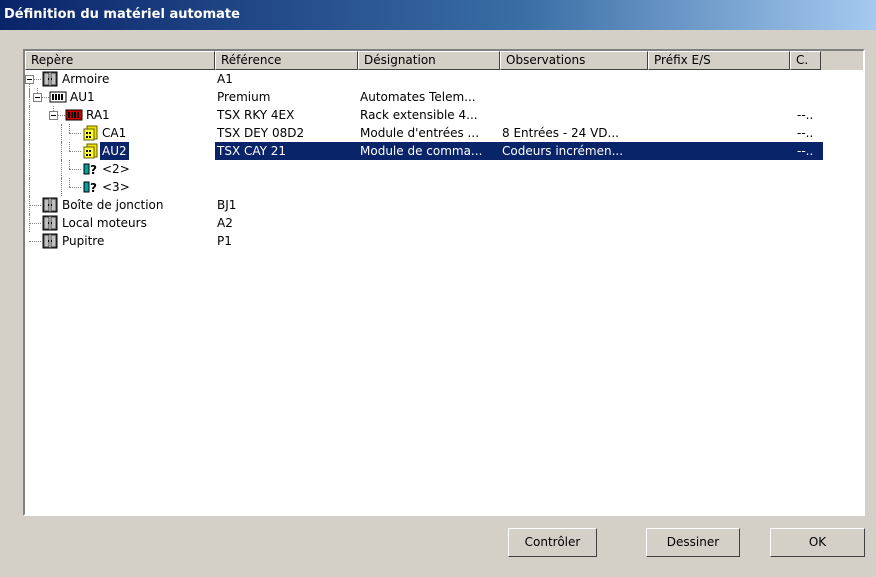 This screenshot has height=577, width=876. What do you see at coordinates (256, 115) in the screenshot?
I see `cell-reference: TSX RKY 4EX` at bounding box center [256, 115].